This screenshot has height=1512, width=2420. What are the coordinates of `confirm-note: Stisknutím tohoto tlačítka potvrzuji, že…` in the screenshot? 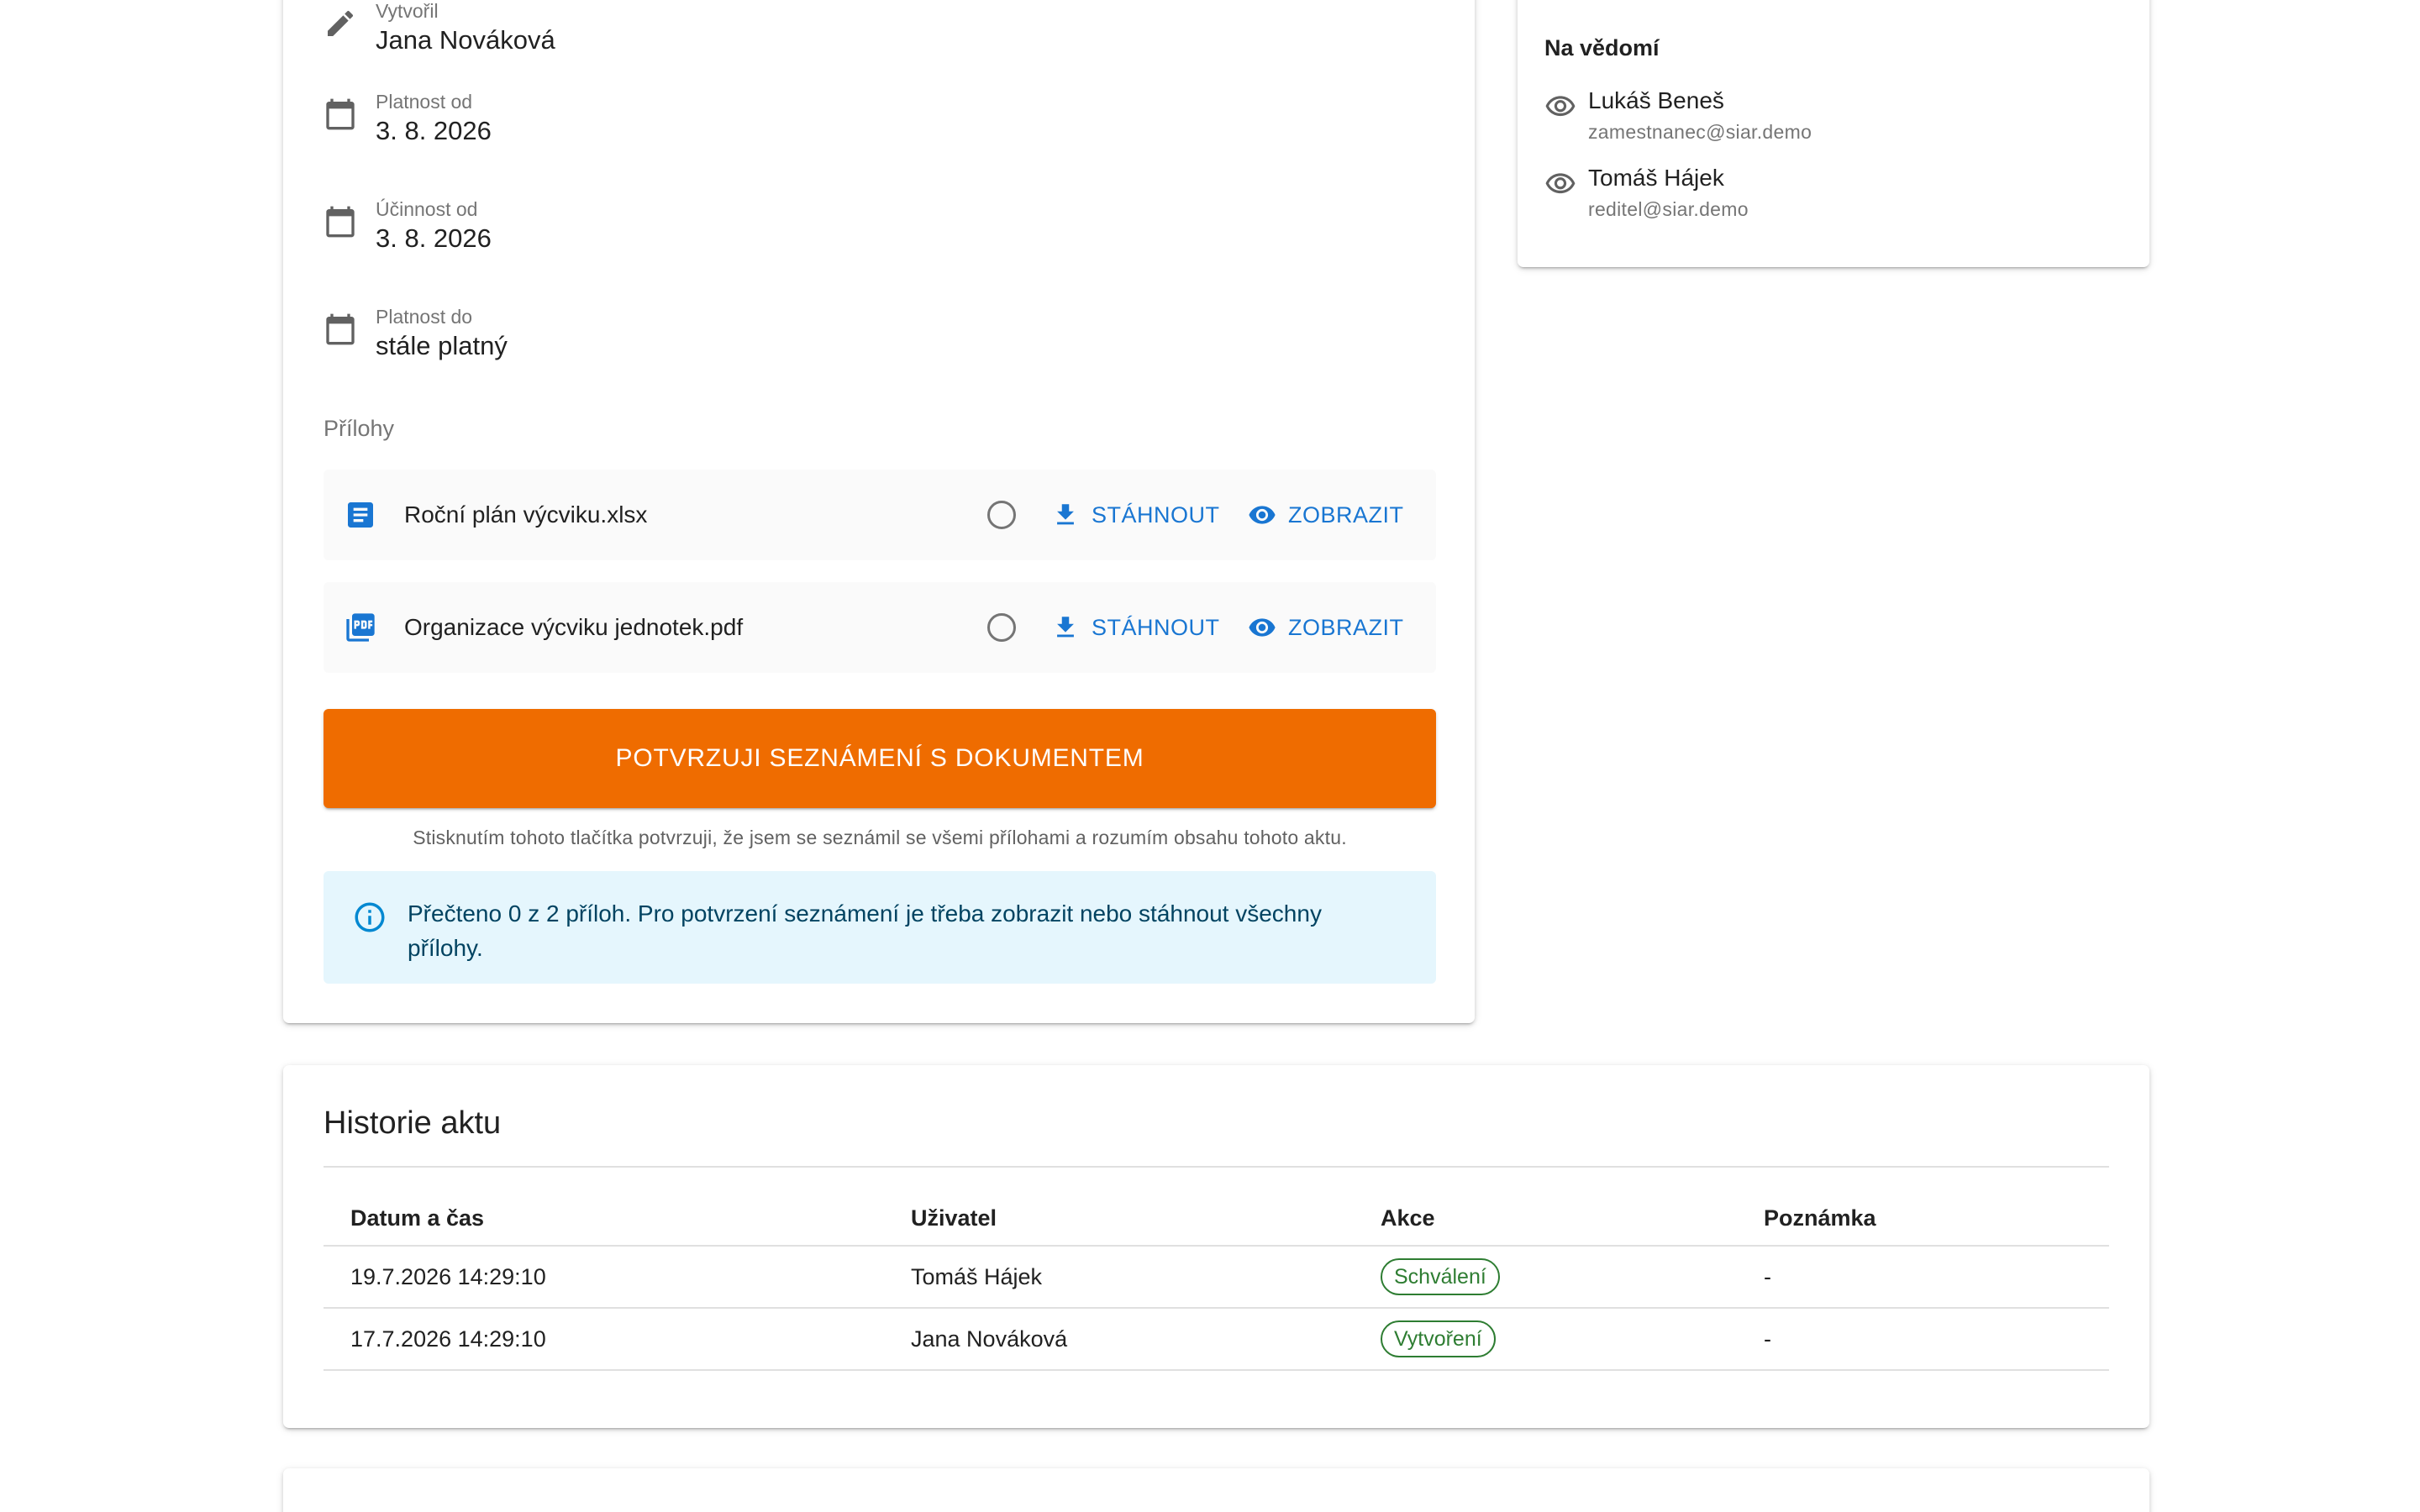 It's located at (880, 837).